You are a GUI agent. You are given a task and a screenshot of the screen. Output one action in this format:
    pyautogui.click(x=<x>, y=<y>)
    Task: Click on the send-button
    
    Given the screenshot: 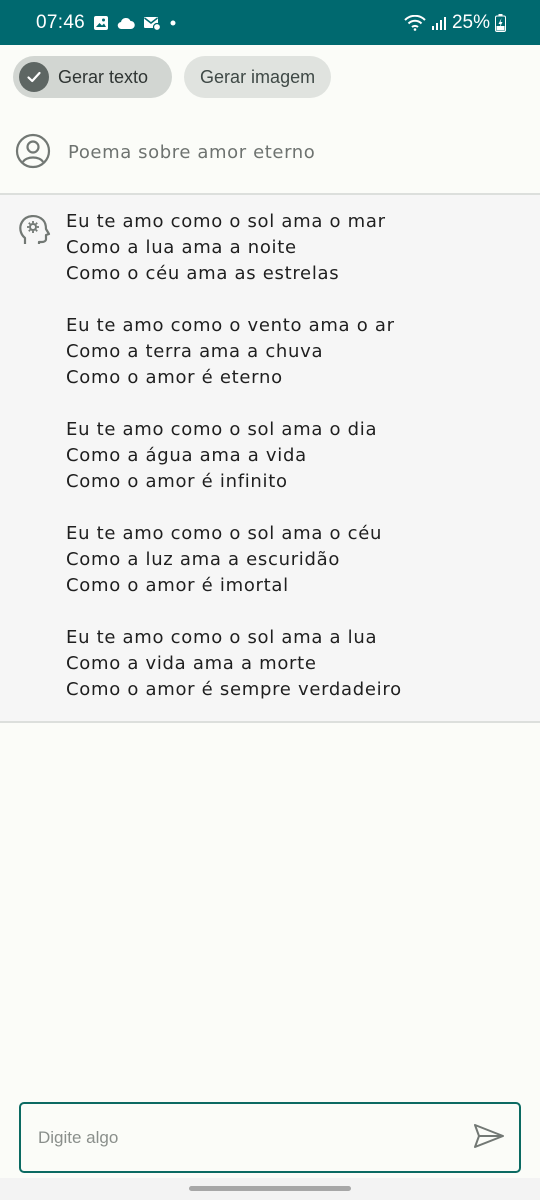 What is the action you would take?
    pyautogui.click(x=489, y=1138)
    